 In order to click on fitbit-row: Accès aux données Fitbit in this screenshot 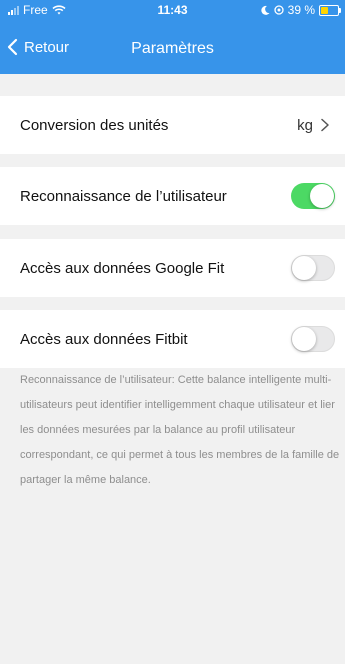, I will do `click(172, 339)`.